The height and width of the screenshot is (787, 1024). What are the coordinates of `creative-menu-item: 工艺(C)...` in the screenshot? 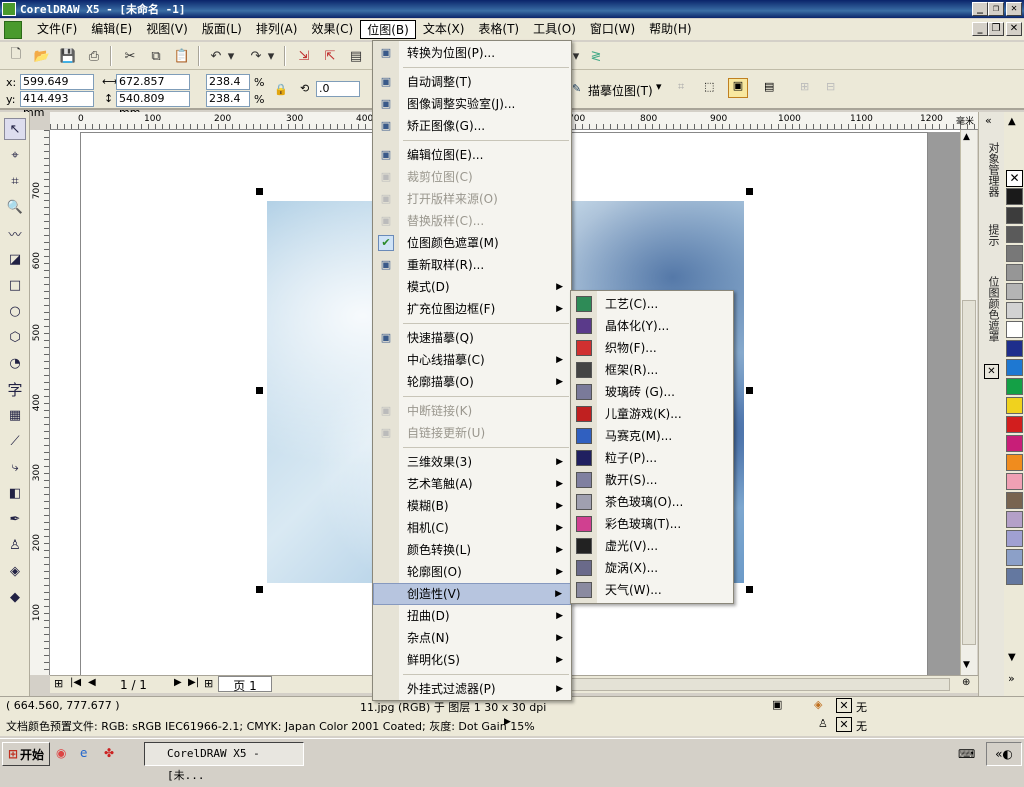 It's located at (652, 304).